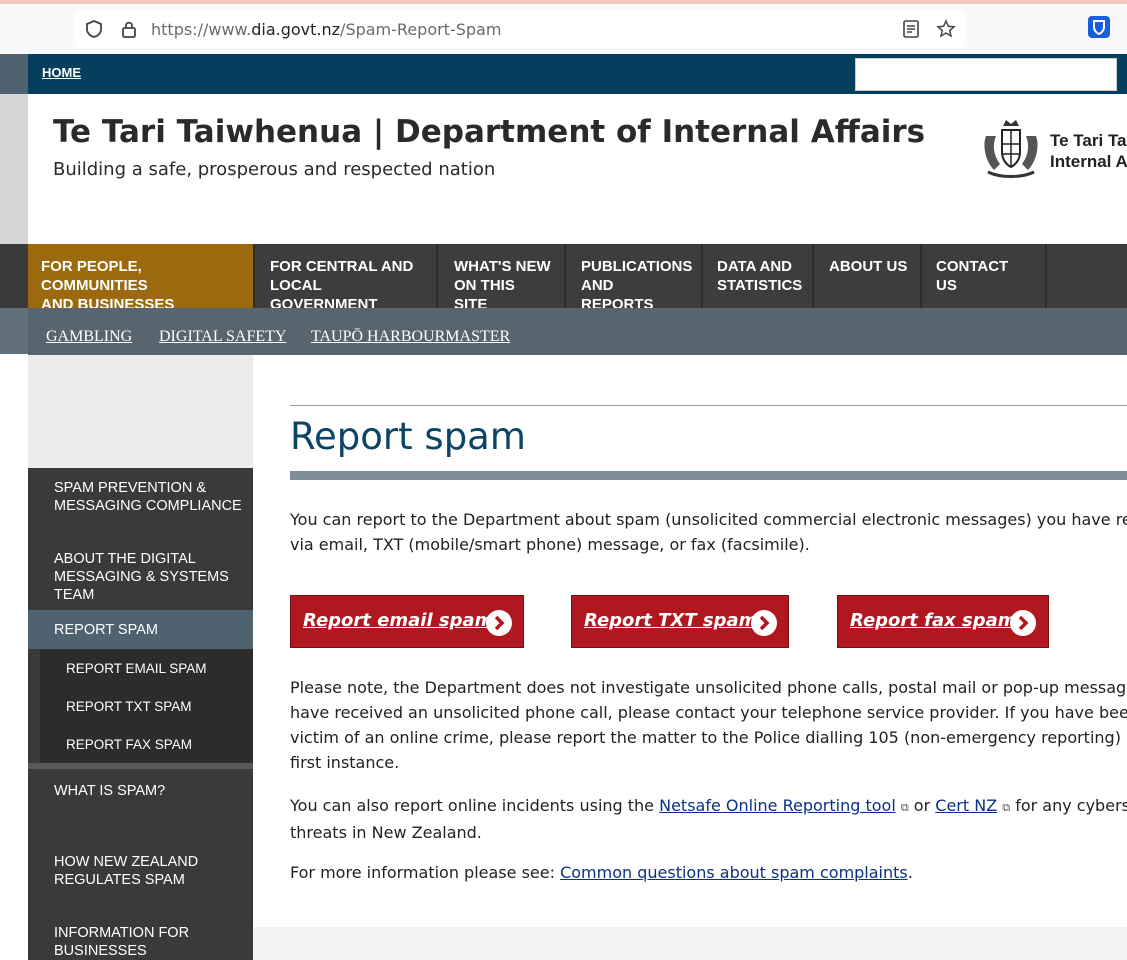 The image size is (1127, 960). I want to click on logo-text: Te Tari Ta Internal A, so click(1088, 151).